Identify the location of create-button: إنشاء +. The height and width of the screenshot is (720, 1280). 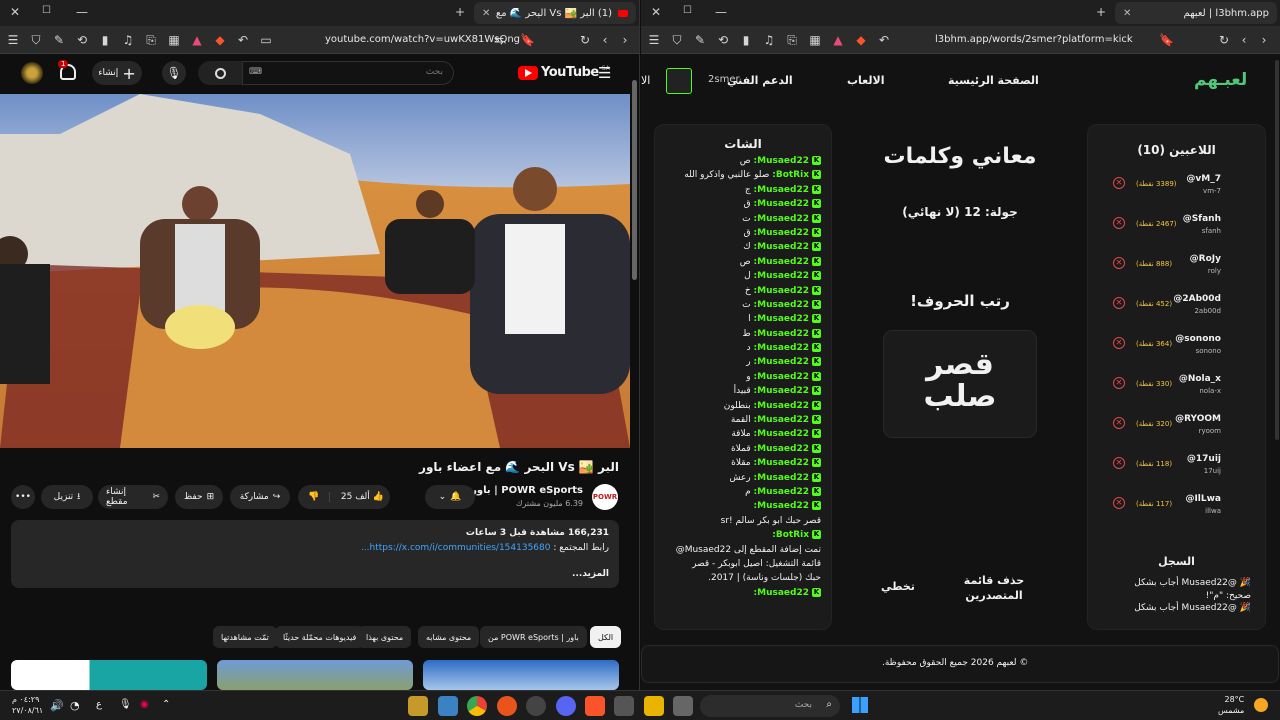
(117, 73).